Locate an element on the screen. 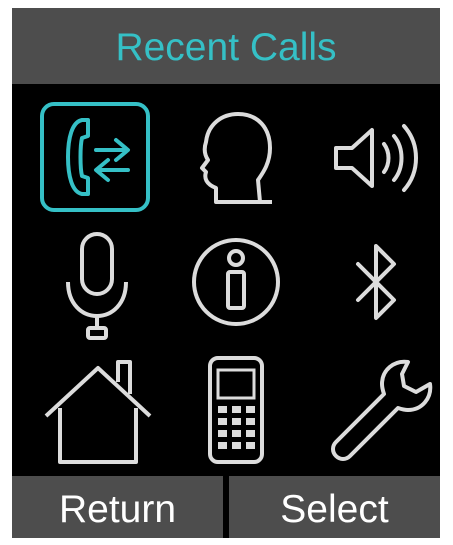  softkey-bar: Return Select is located at coordinates (226, 507).